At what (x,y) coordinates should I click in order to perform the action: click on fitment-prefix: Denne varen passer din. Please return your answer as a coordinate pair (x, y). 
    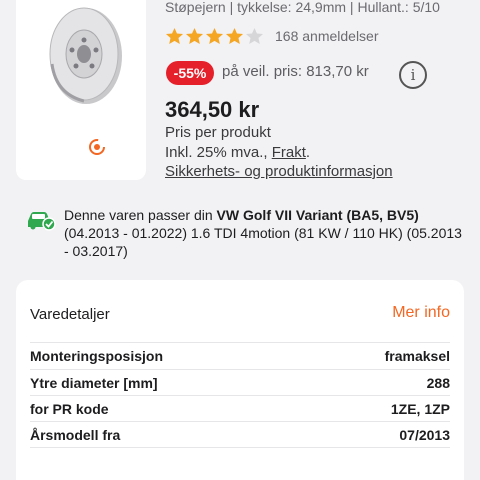
    Looking at the image, I should click on (140, 215).